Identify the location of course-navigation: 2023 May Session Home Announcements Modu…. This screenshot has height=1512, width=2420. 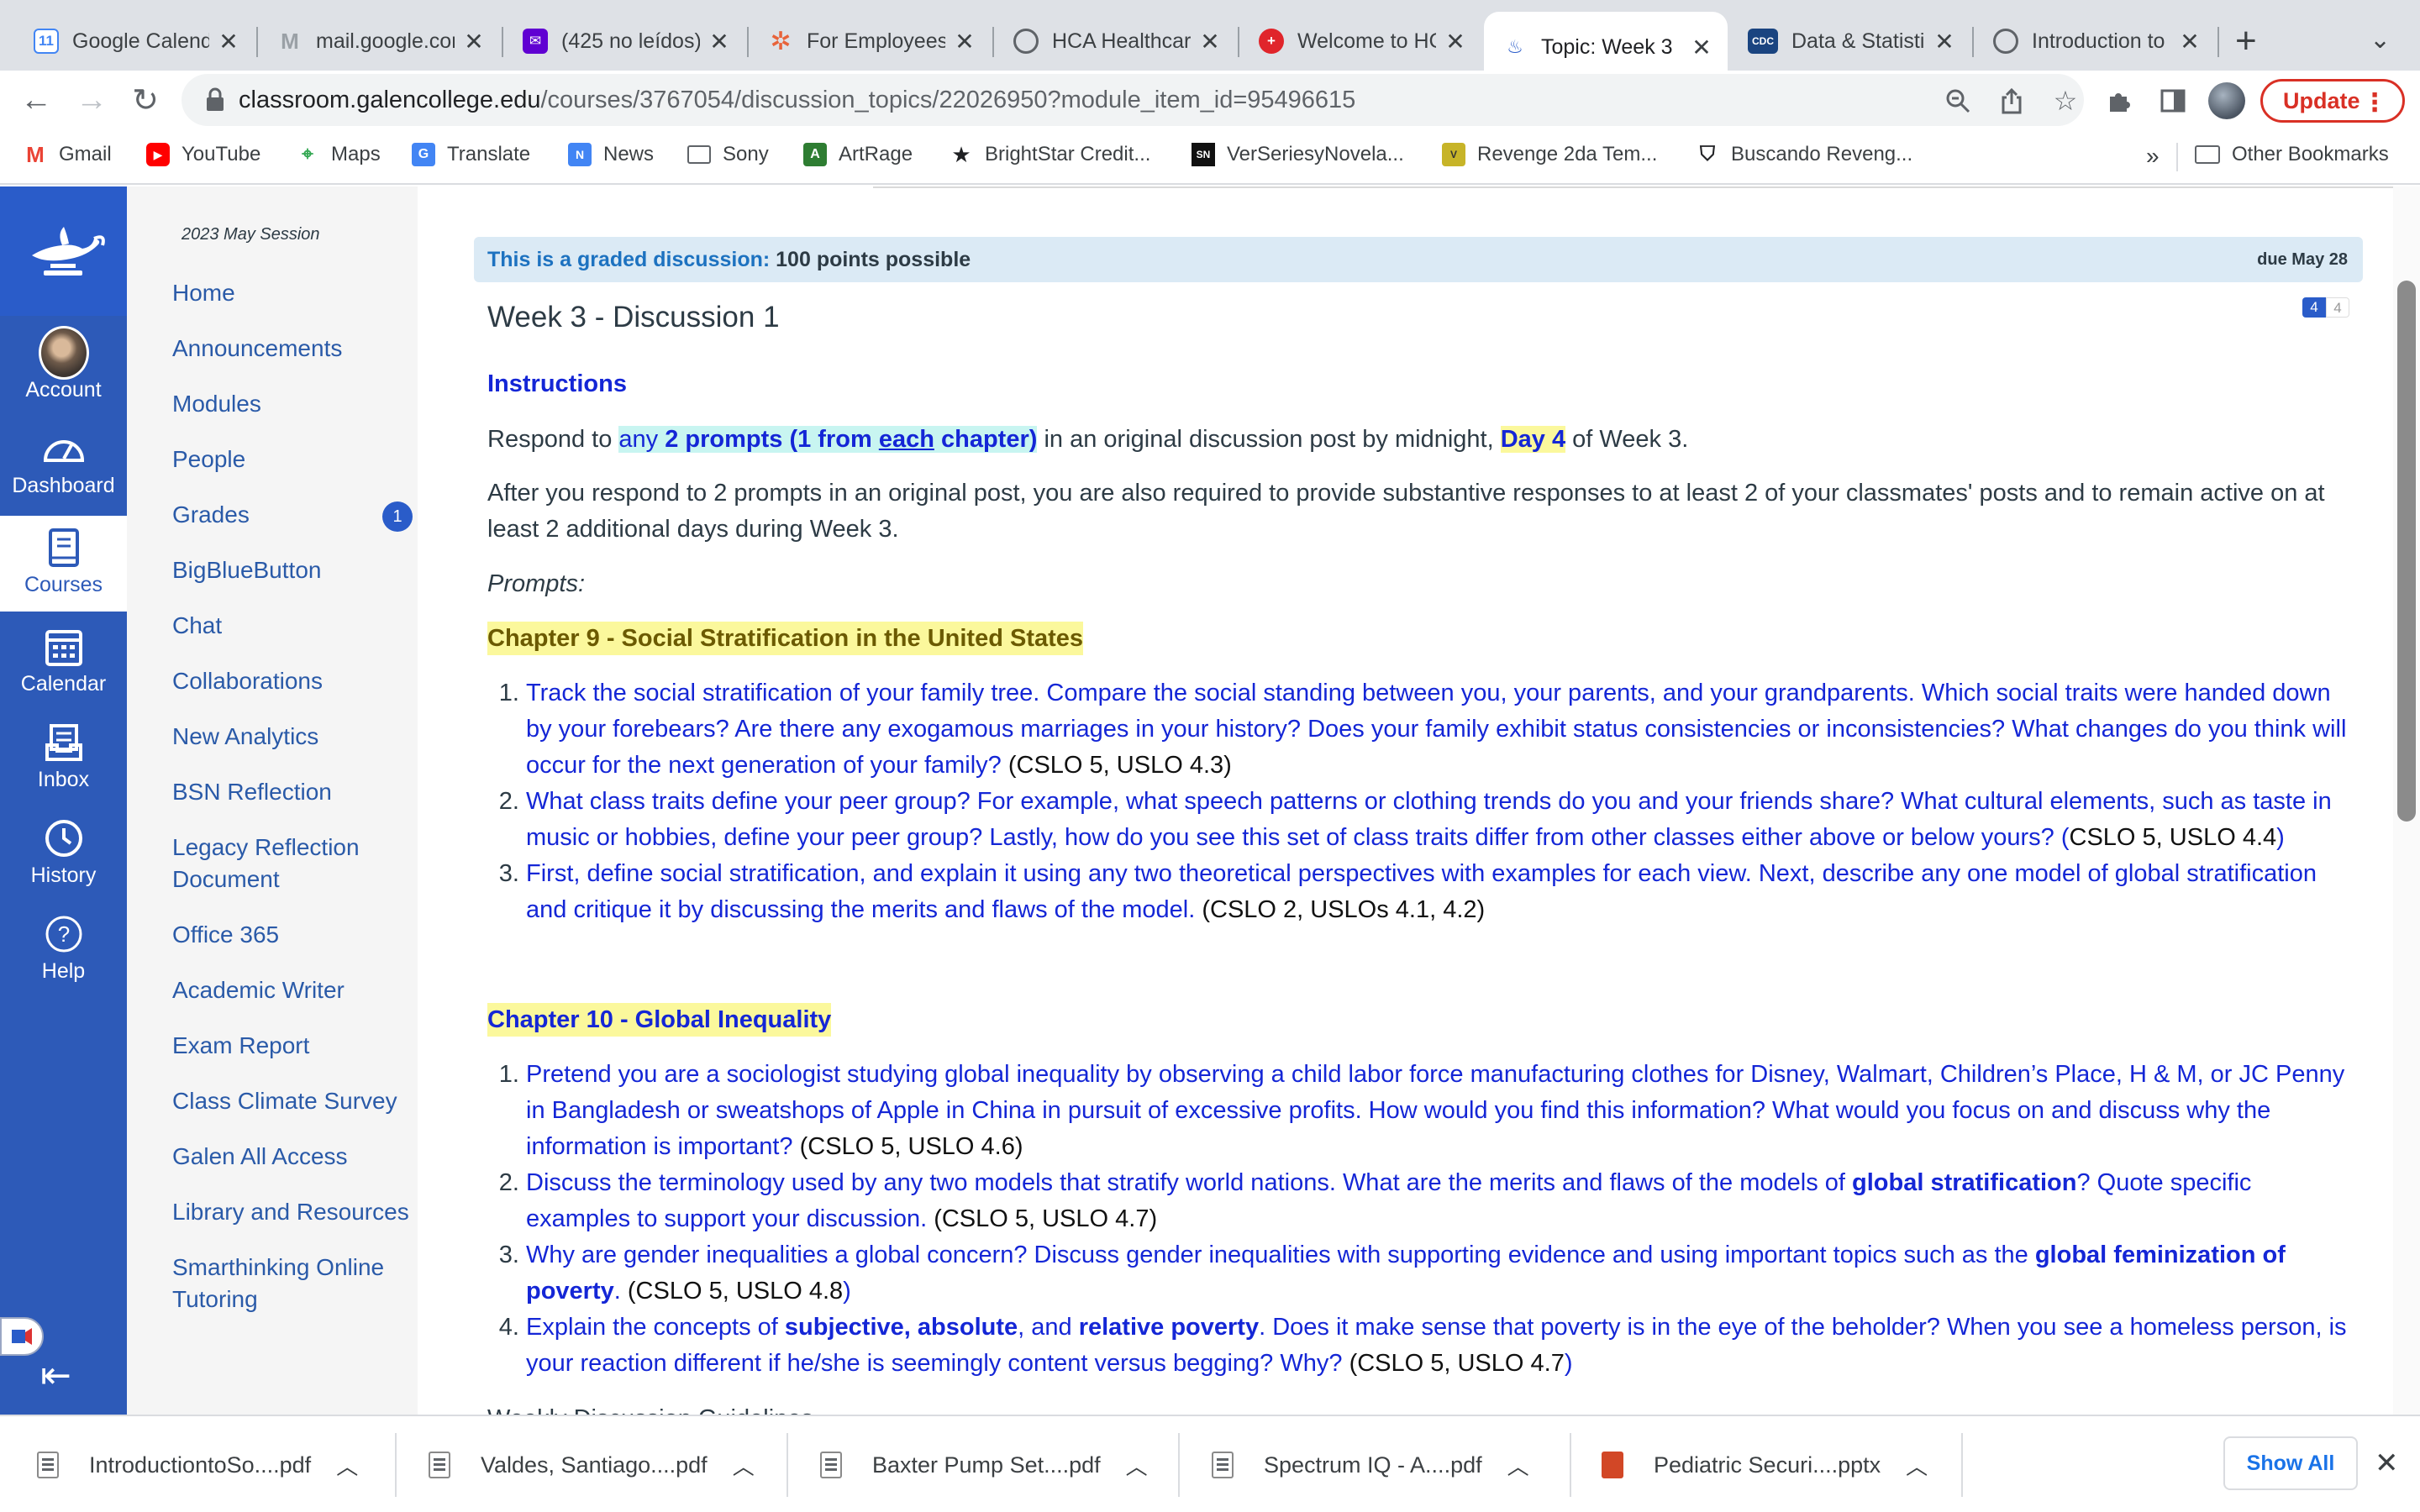
(272, 800).